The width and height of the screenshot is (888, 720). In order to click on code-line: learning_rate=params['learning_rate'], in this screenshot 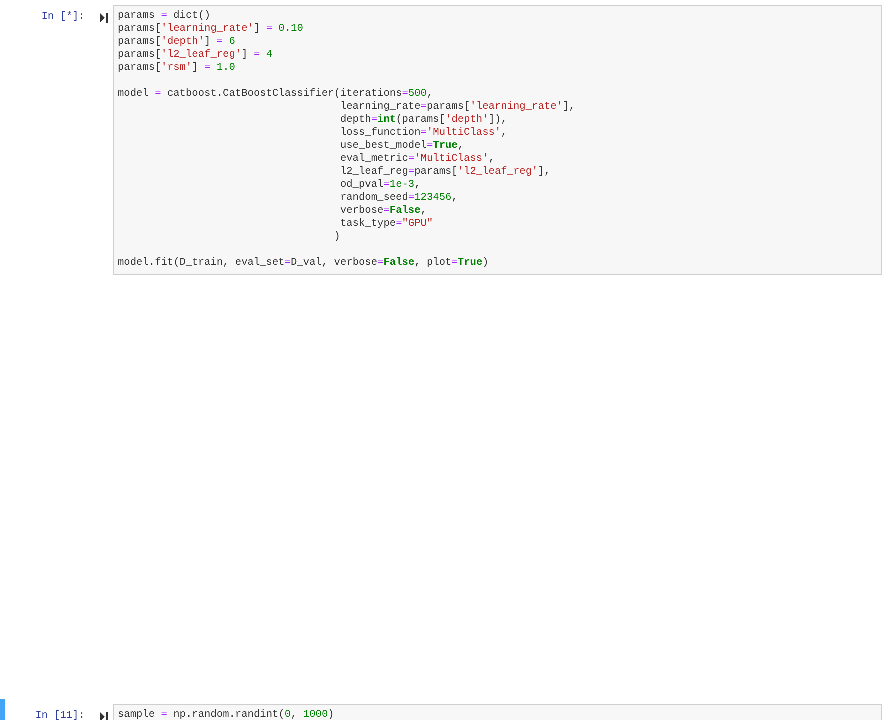, I will do `click(457, 107)`.